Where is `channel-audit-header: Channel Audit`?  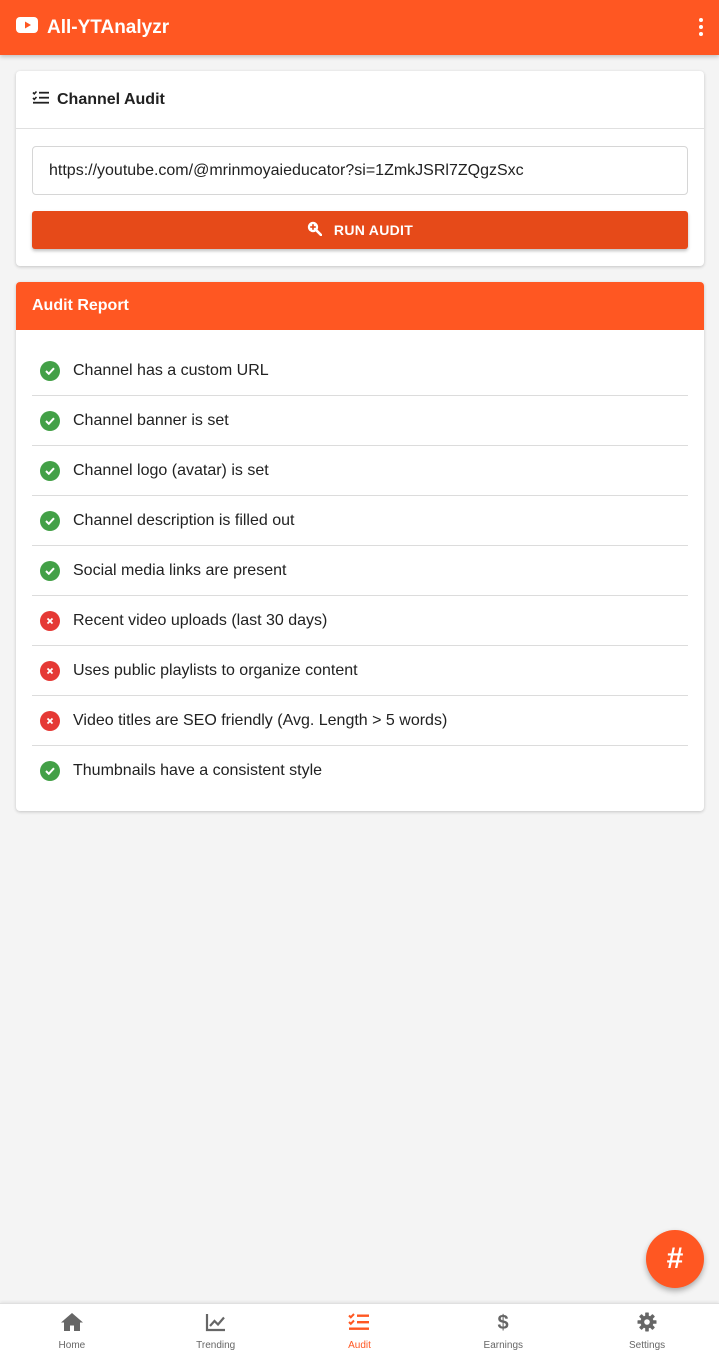
channel-audit-header: Channel Audit is located at coordinates (360, 100).